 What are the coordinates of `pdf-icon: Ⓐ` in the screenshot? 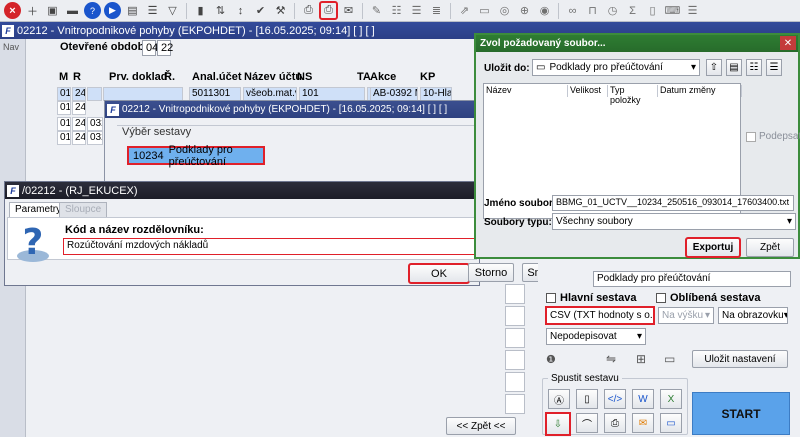 It's located at (559, 399).